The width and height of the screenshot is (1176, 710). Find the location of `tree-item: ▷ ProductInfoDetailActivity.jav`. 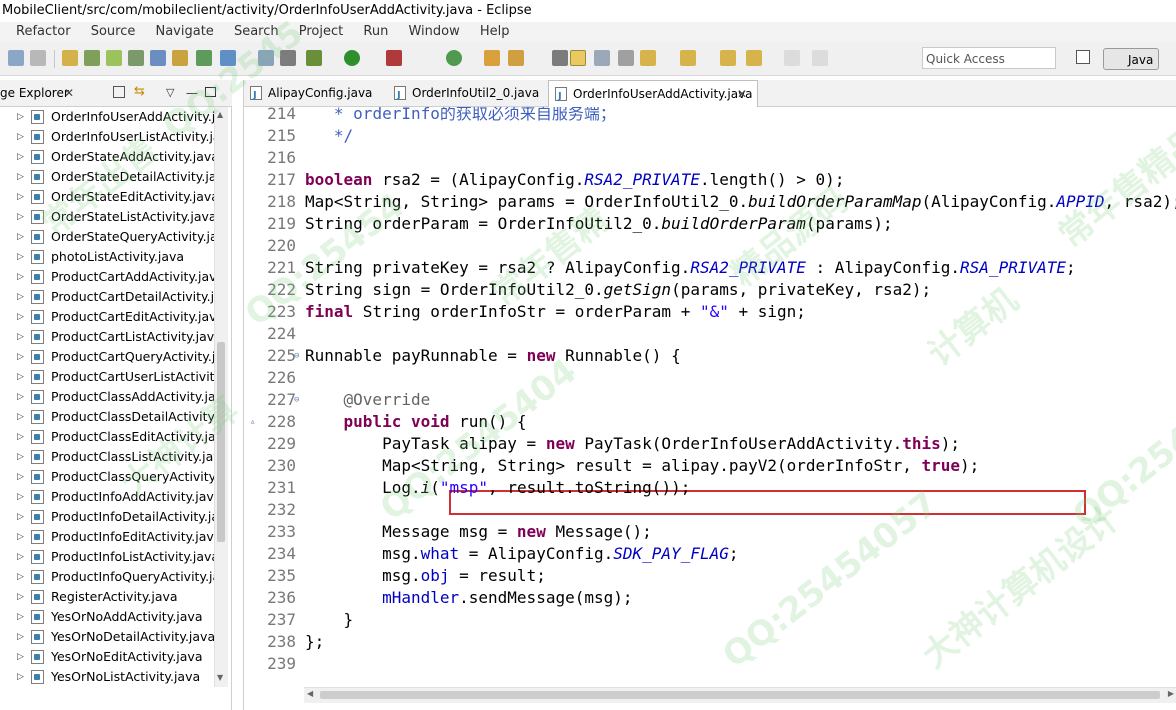

tree-item: ▷ ProductInfoDetailActivity.jav is located at coordinates (107, 517).